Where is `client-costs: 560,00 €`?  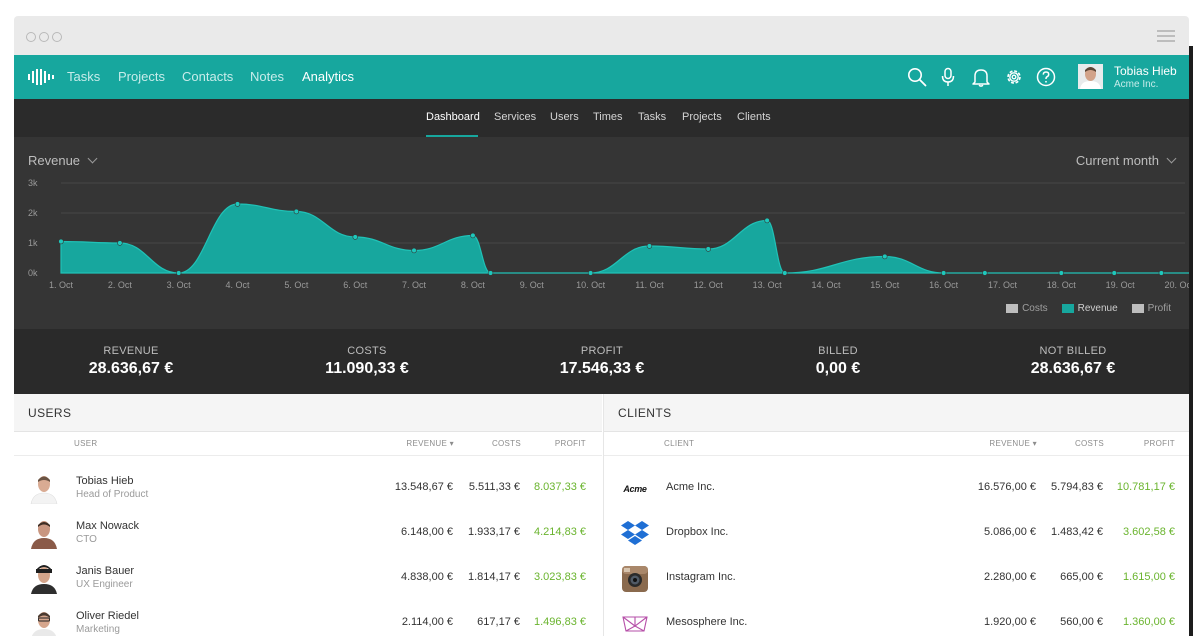
client-costs: 560,00 € is located at coordinates (1081, 622).